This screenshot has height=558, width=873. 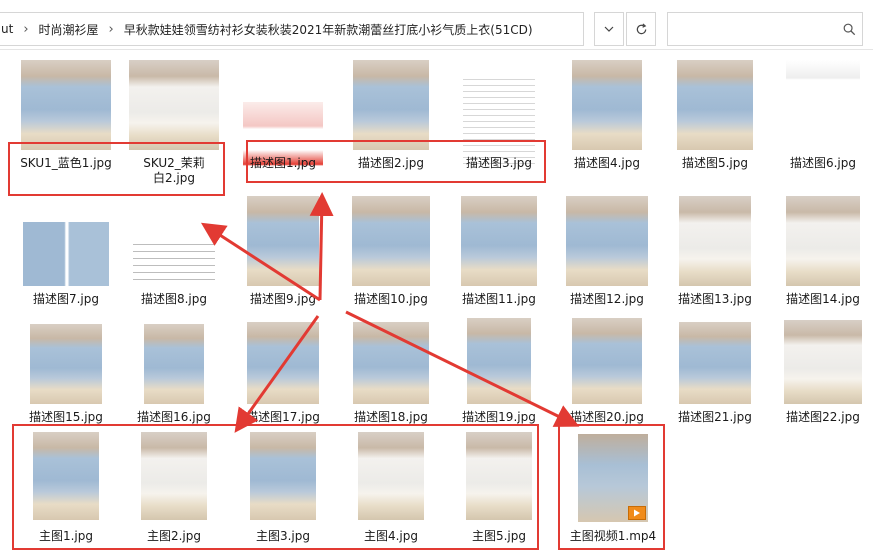 I want to click on file-name: 描述图14.jpg, so click(x=823, y=299).